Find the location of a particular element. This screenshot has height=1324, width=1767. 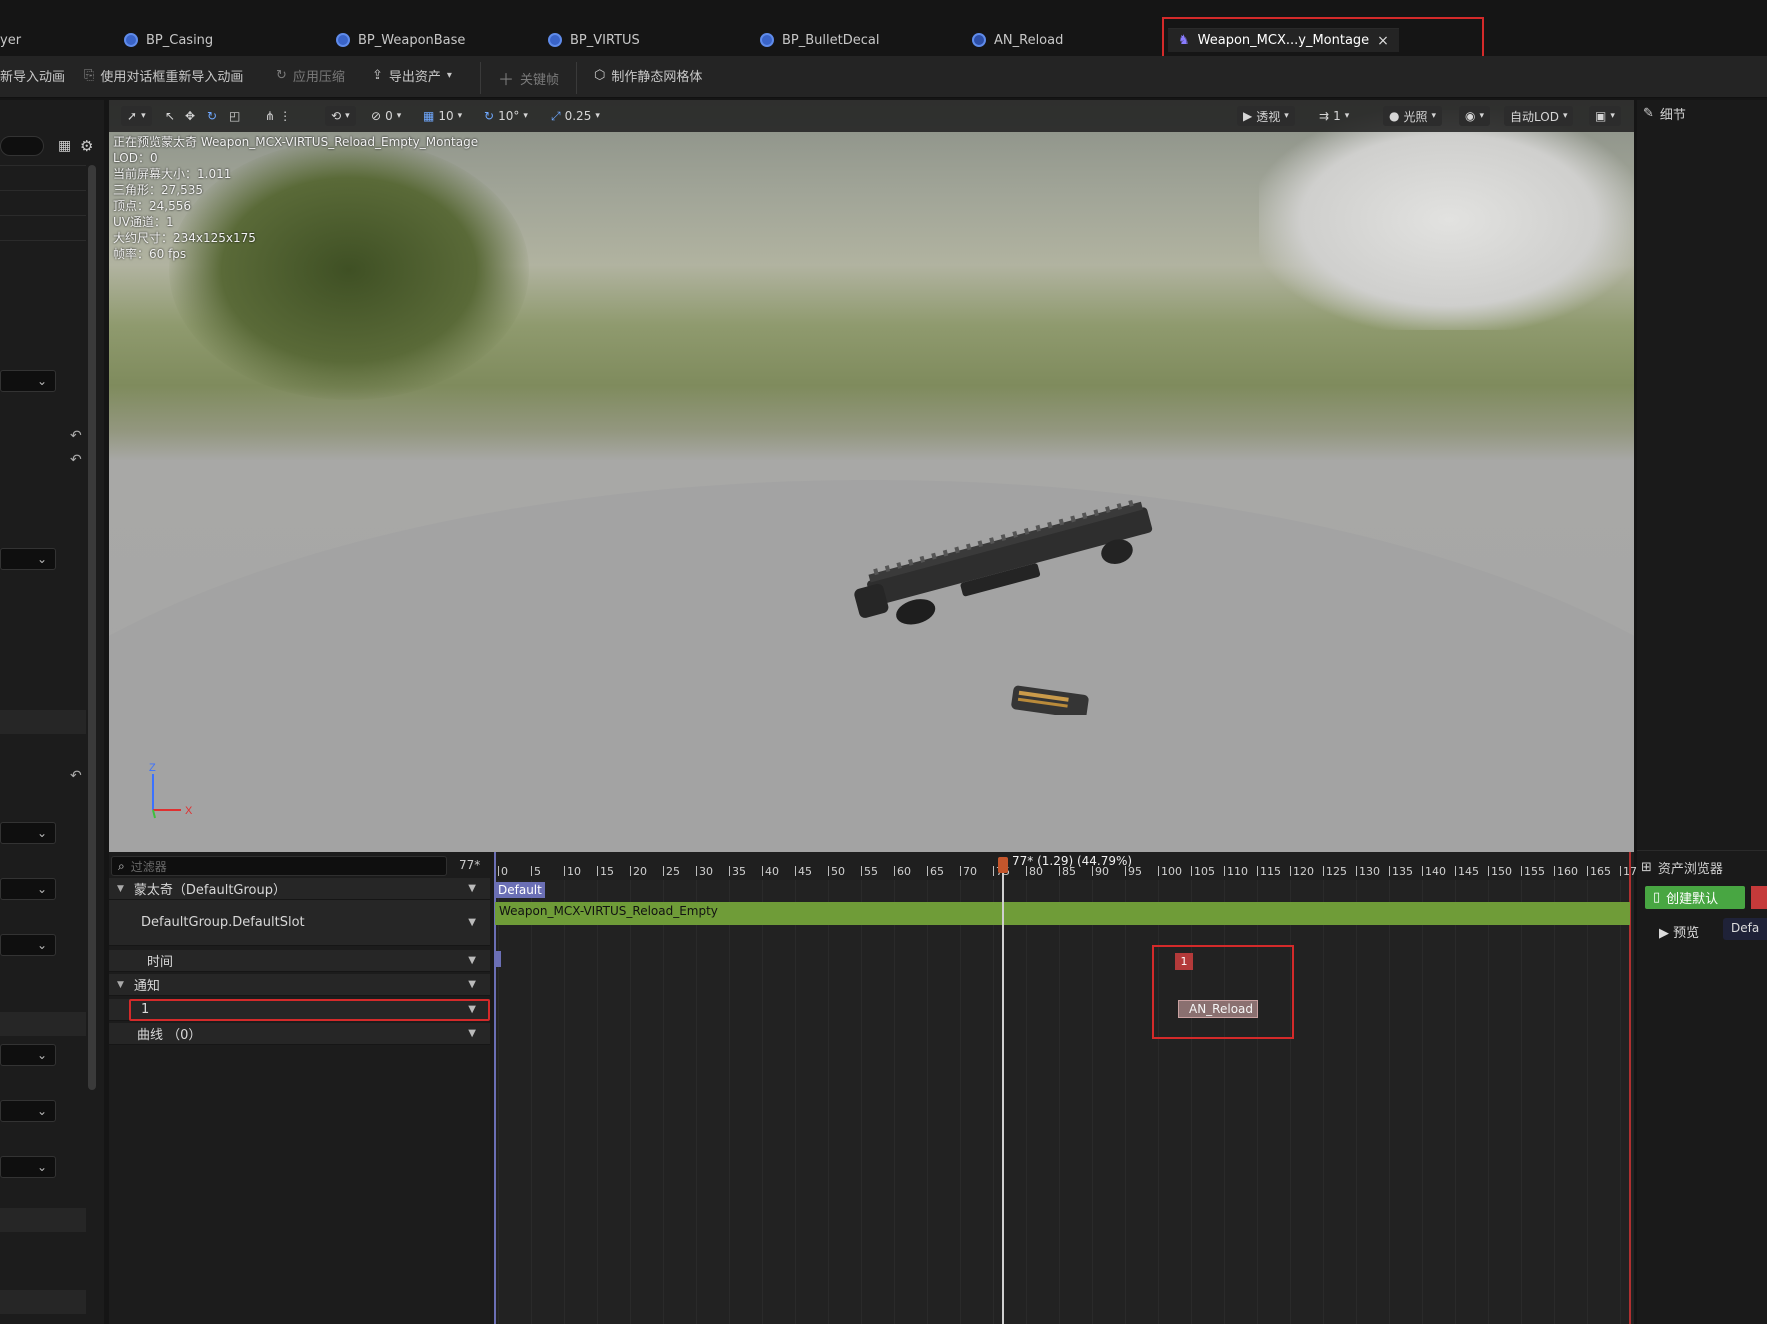

show-flags-button: ◉ ▾ is located at coordinates (1475, 116).